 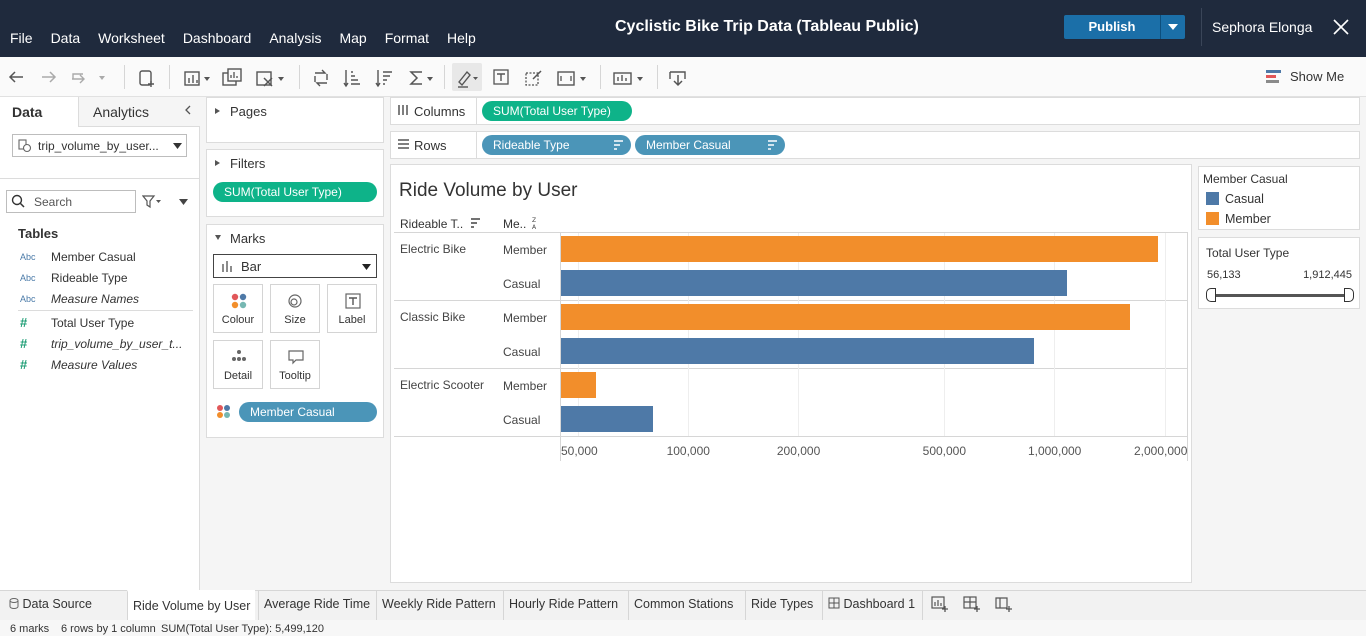 I want to click on tooltip-button: Tooltip, so click(x=295, y=364).